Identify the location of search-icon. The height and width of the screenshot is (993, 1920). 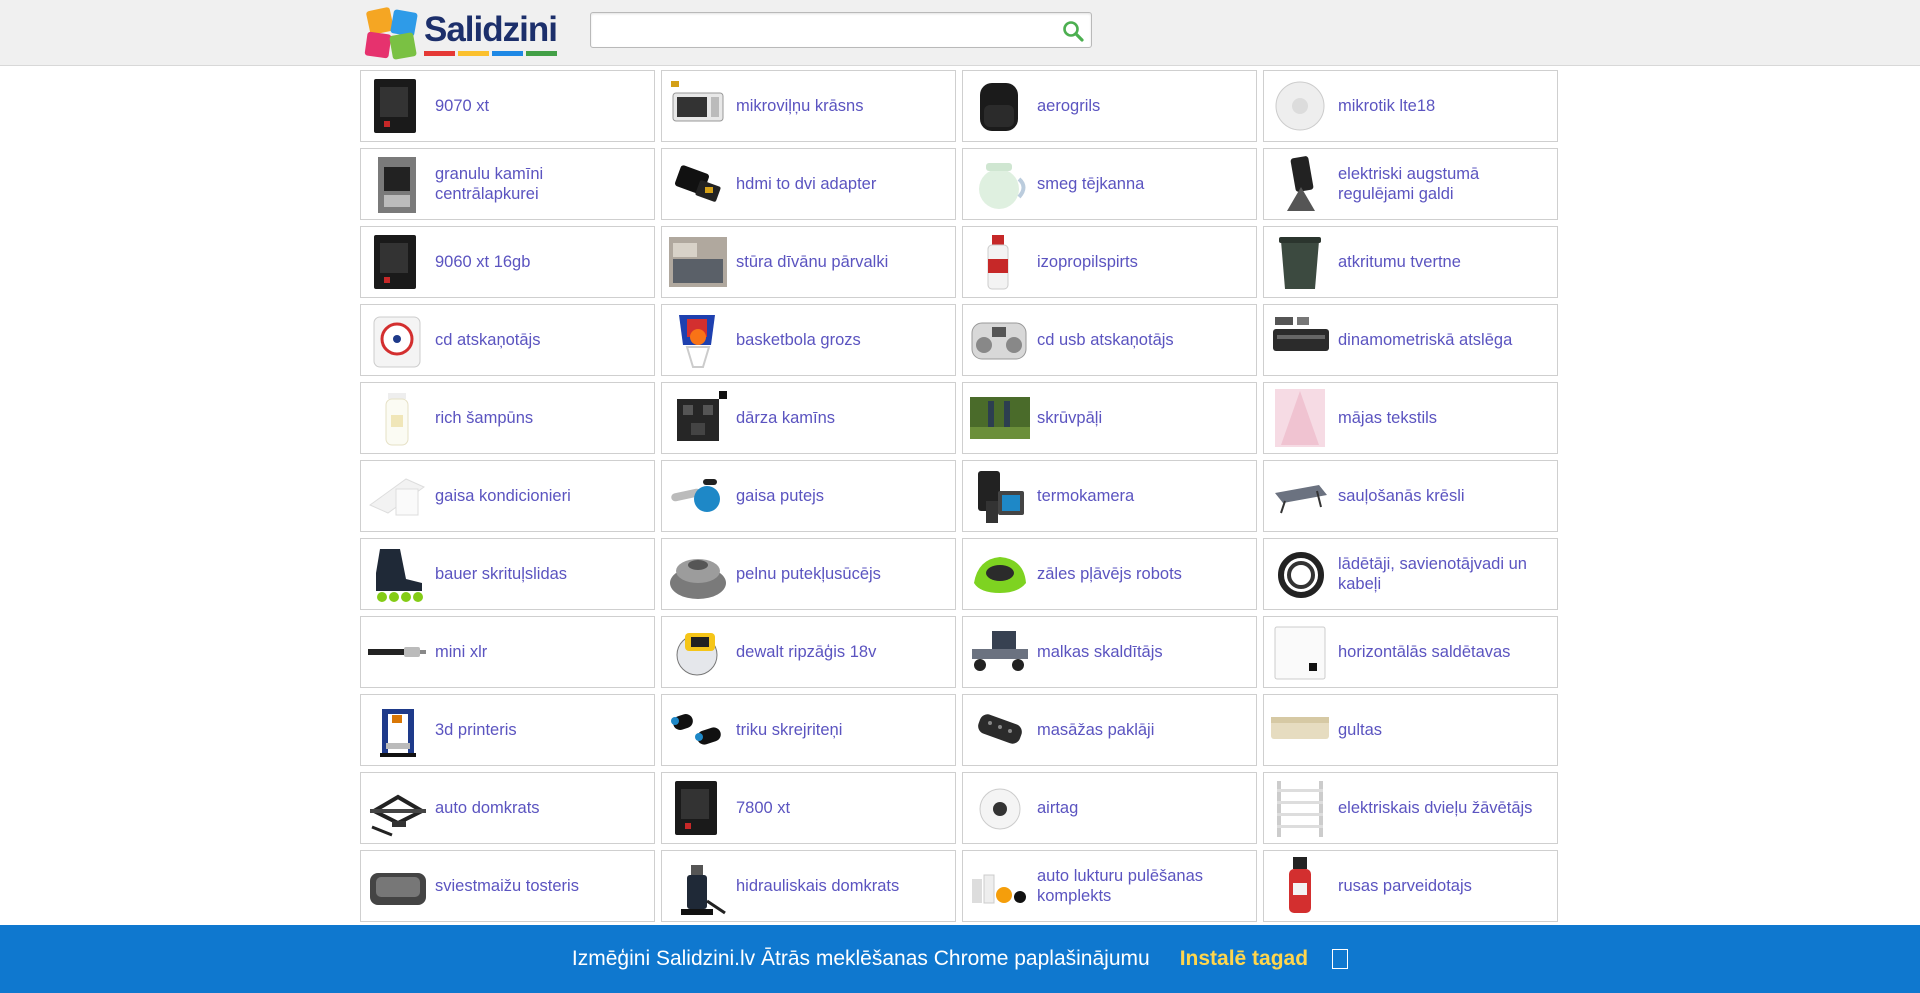
(1073, 31).